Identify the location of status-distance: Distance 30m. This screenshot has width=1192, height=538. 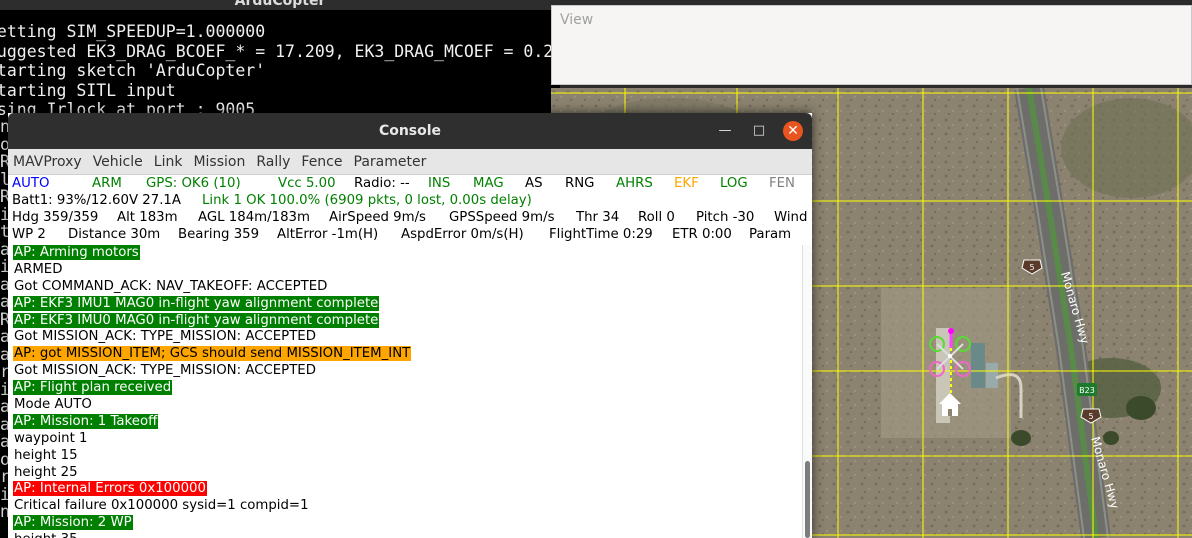
(114, 234).